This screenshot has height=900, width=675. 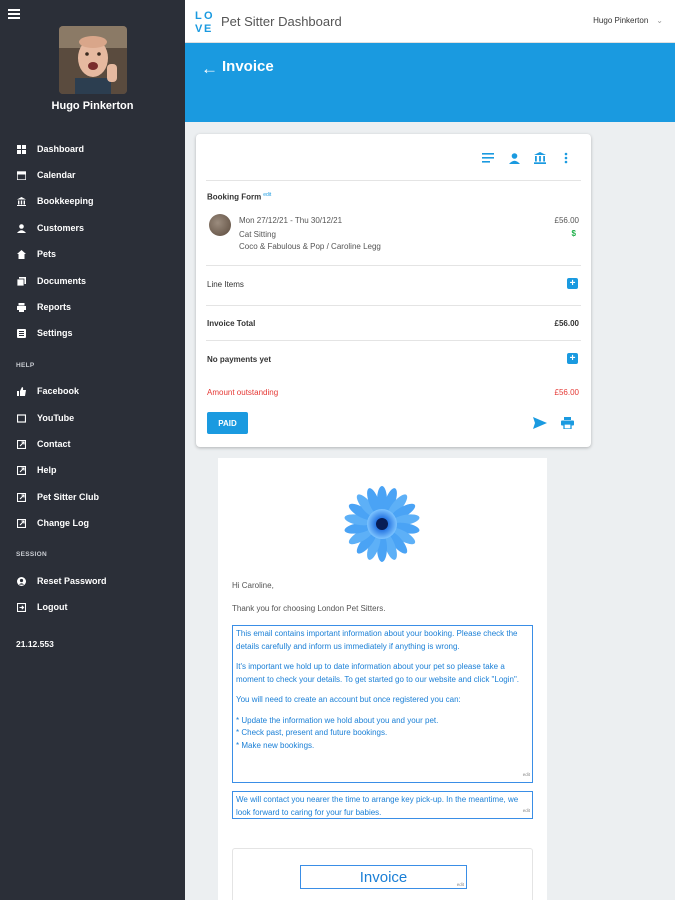 What do you see at coordinates (21, 175) in the screenshot?
I see `calendar-icon` at bounding box center [21, 175].